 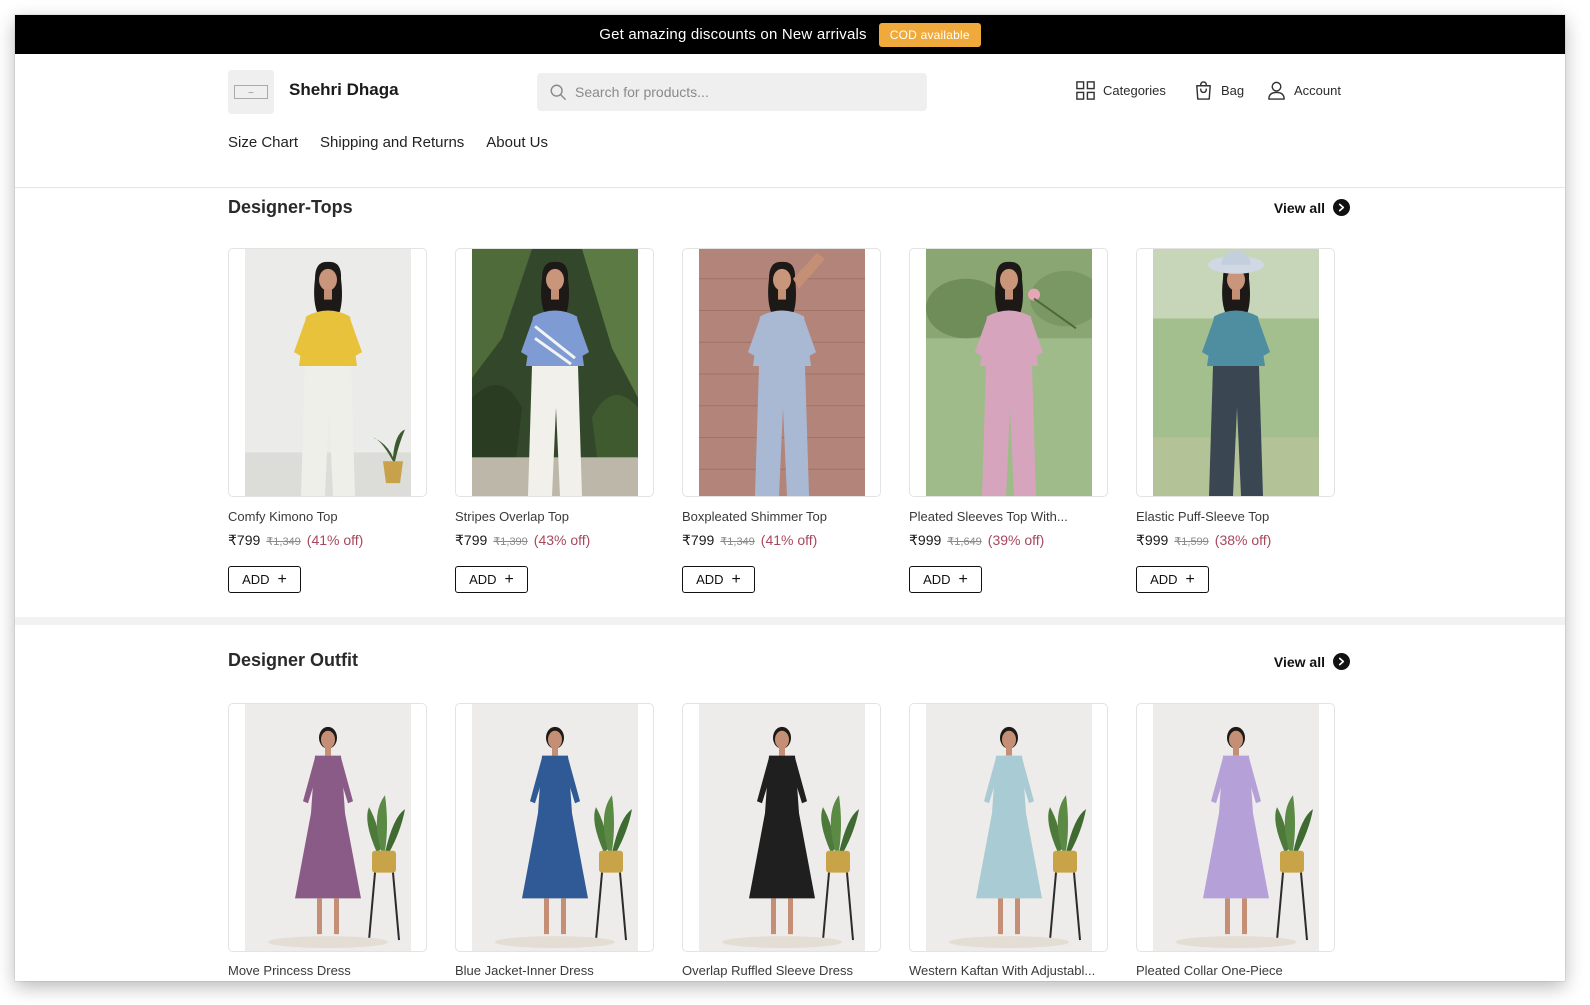 What do you see at coordinates (929, 34) in the screenshot?
I see `cod-badge: COD available` at bounding box center [929, 34].